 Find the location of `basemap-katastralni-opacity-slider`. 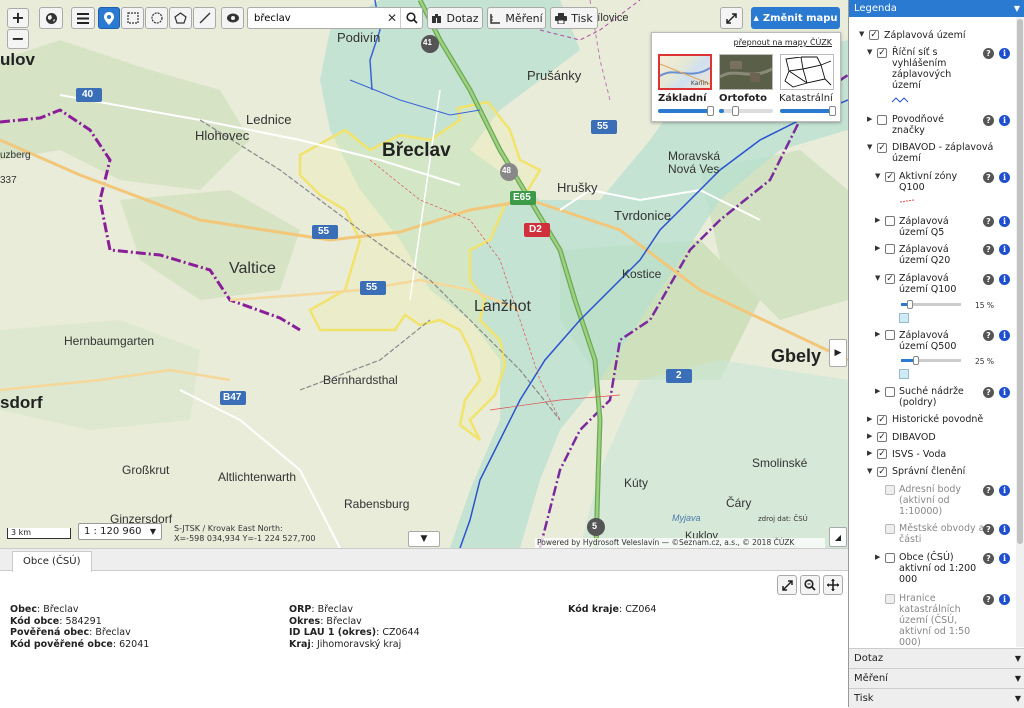

basemap-katastralni-opacity-slider is located at coordinates (808, 111).